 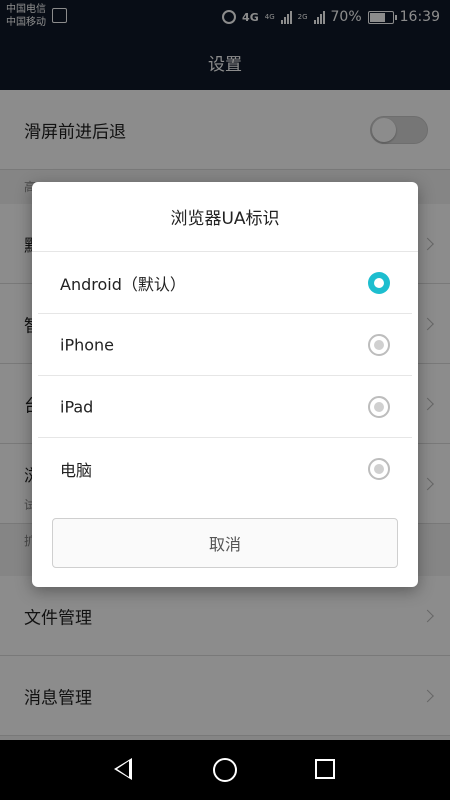 What do you see at coordinates (87, 344) in the screenshot?
I see `option-label: iPhone` at bounding box center [87, 344].